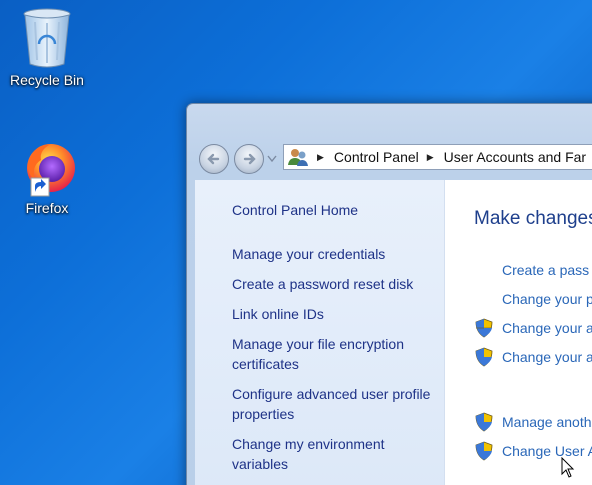 This screenshot has height=485, width=592. I want to click on navigation-bar: ▶ Control Panel ▶ User Accounts and Far, so click(393, 158).